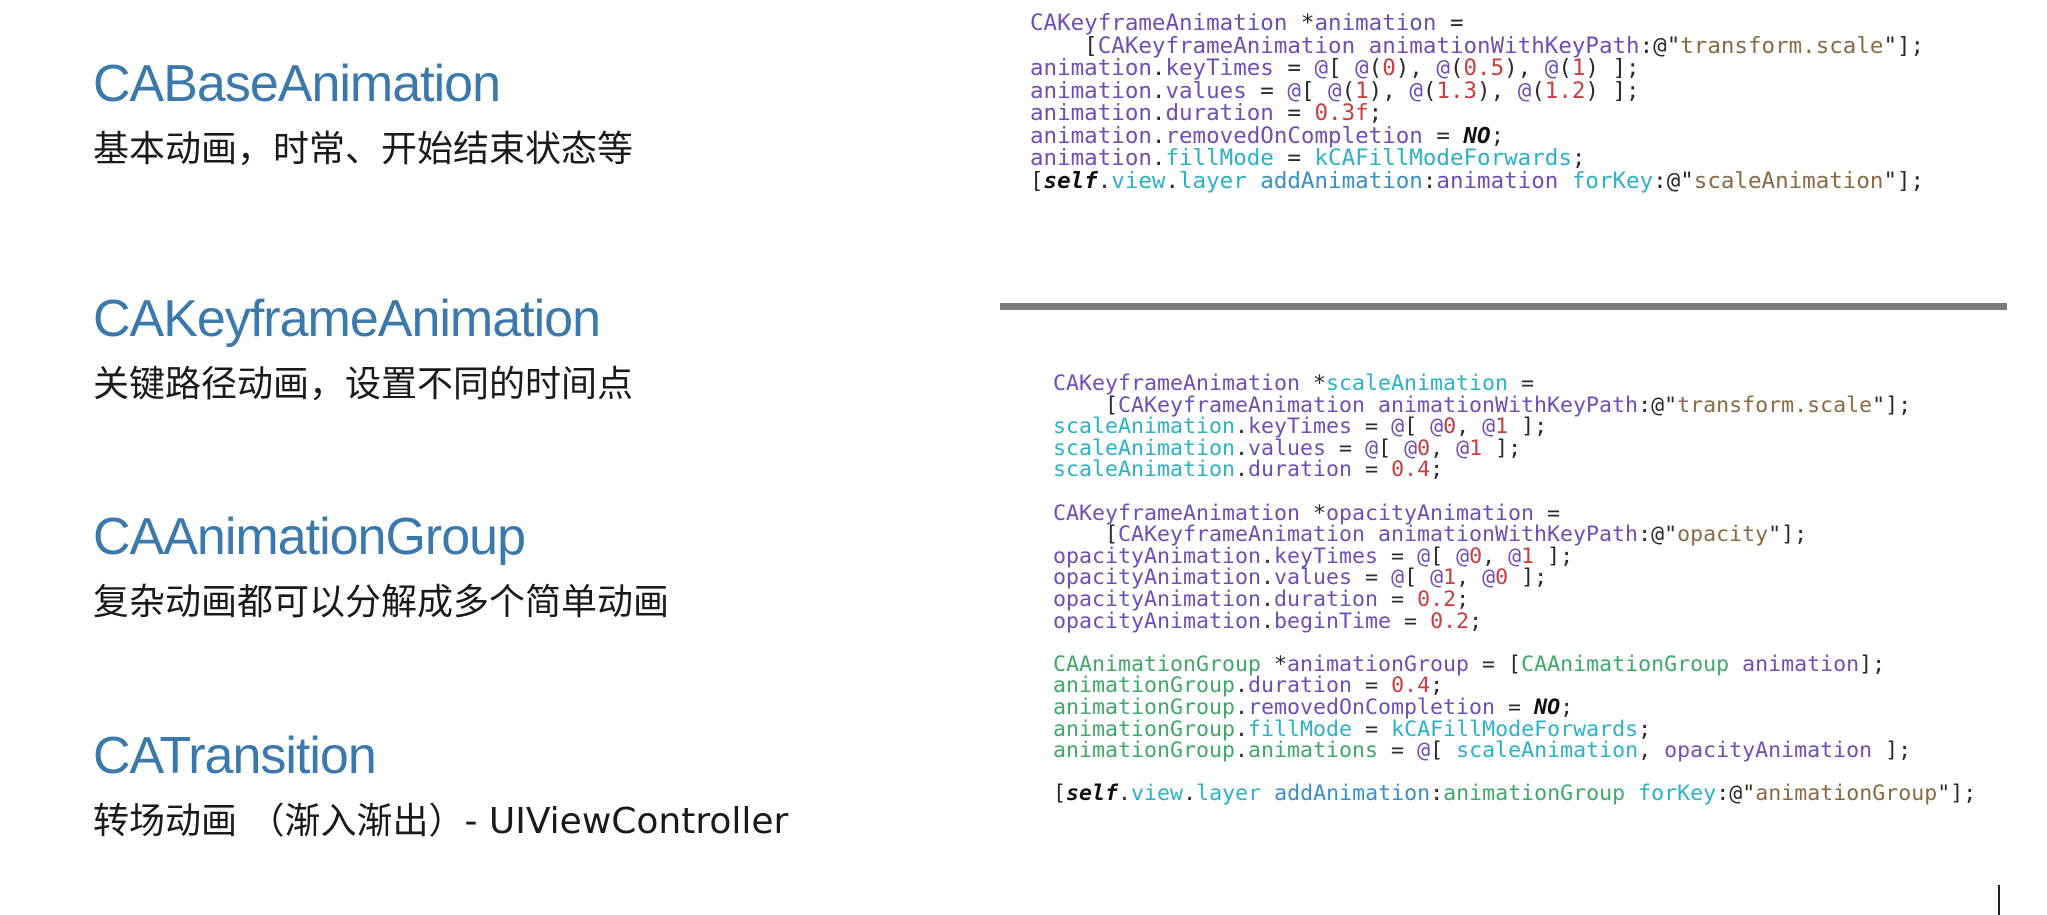 The height and width of the screenshot is (915, 2047). I want to click on code-token: =, so click(1411, 621).